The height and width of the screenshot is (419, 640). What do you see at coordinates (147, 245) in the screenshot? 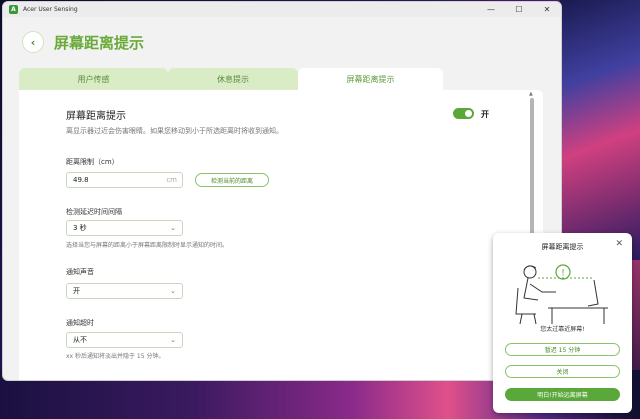
I see `interval-hint: 选择当您与屏幕的距离小于屏幕距离限制时显示通知的时间。` at bounding box center [147, 245].